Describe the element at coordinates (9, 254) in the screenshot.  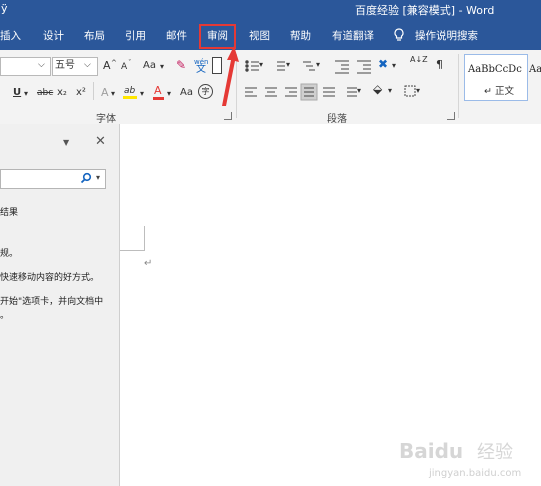
I see `pane-text-line: 规。` at that location.